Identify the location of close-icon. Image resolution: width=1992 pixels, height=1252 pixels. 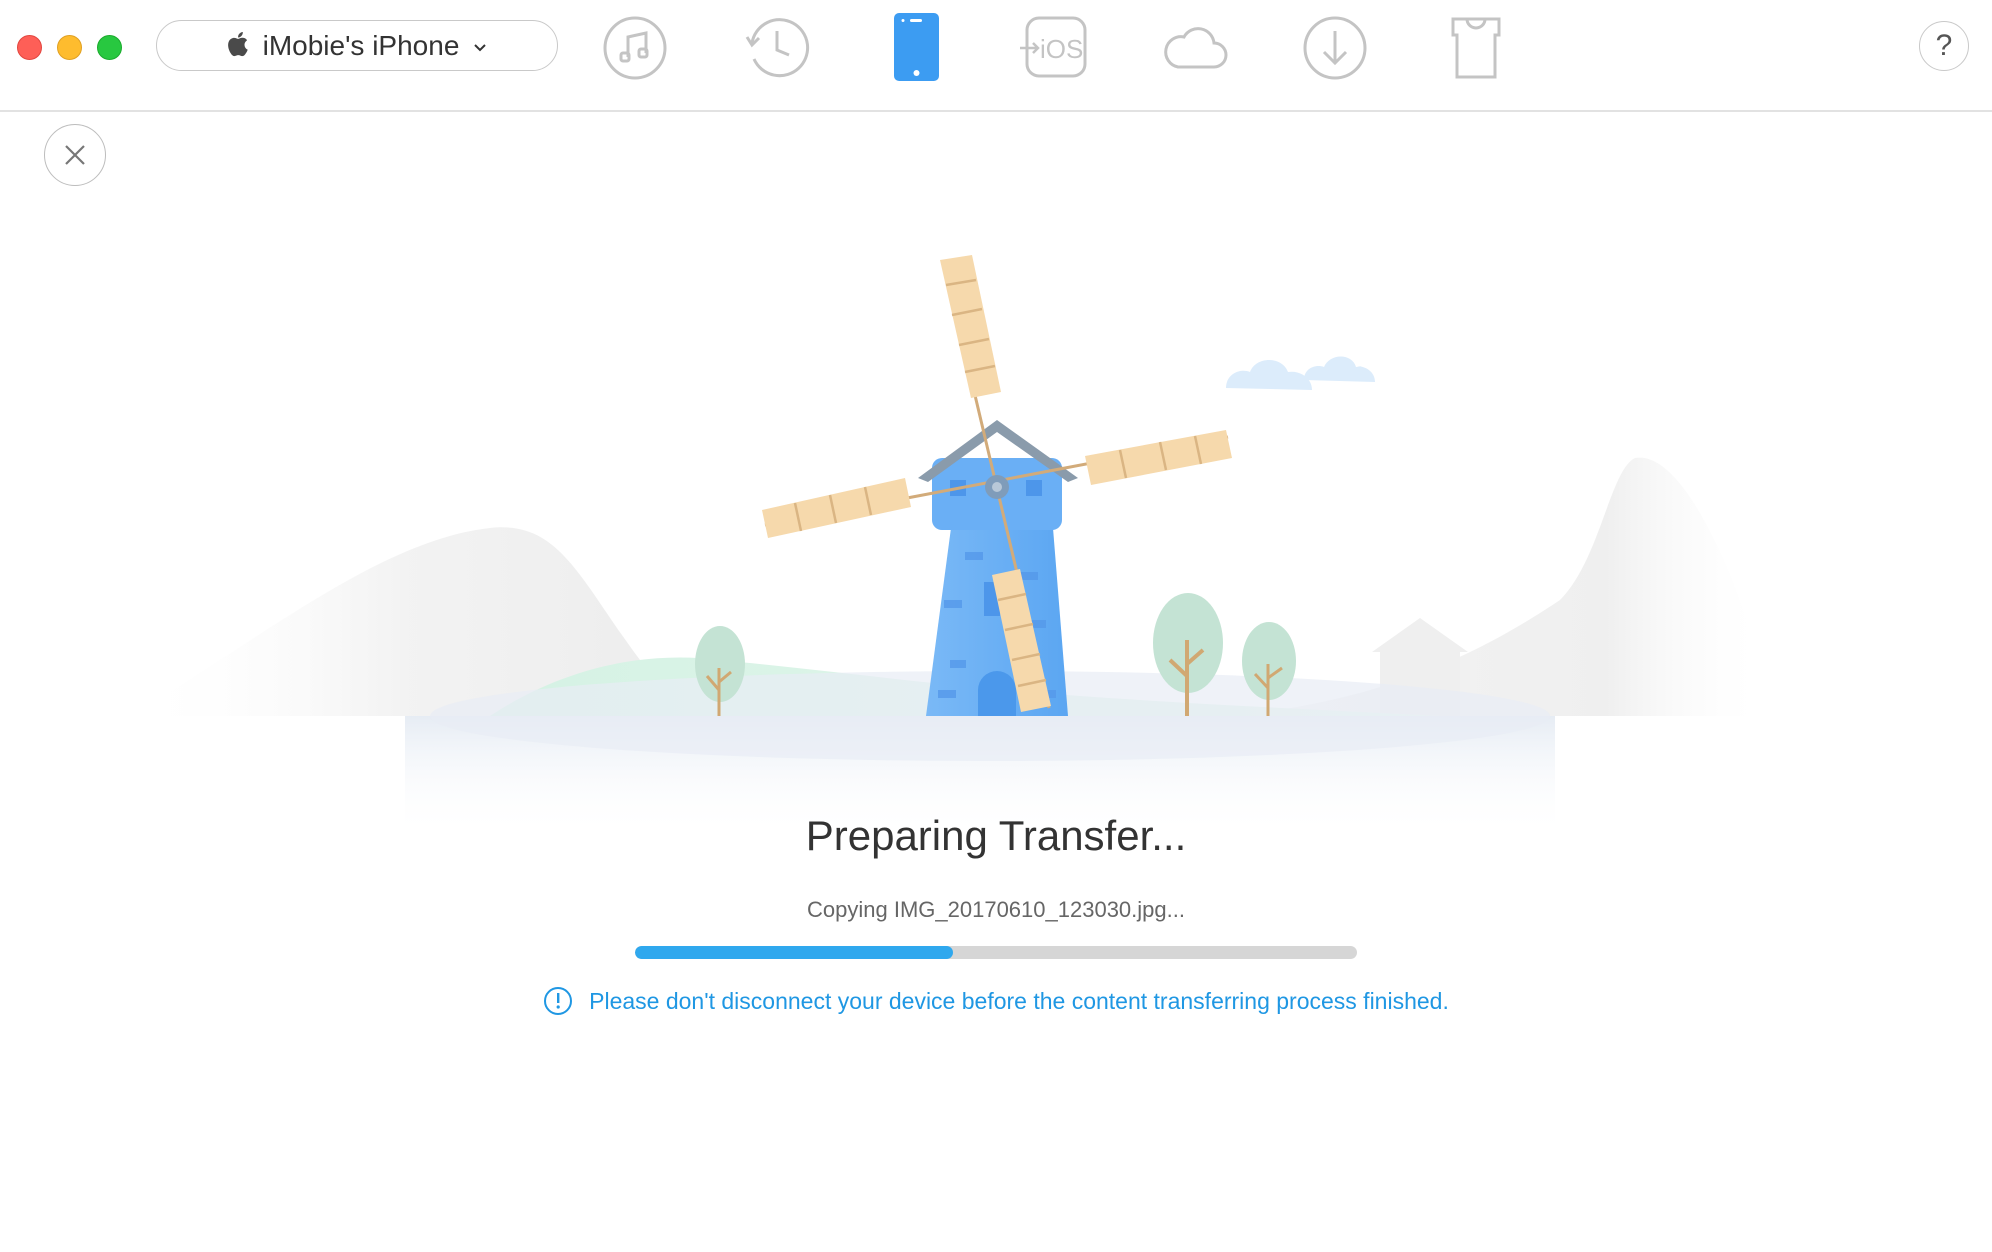
(75, 155).